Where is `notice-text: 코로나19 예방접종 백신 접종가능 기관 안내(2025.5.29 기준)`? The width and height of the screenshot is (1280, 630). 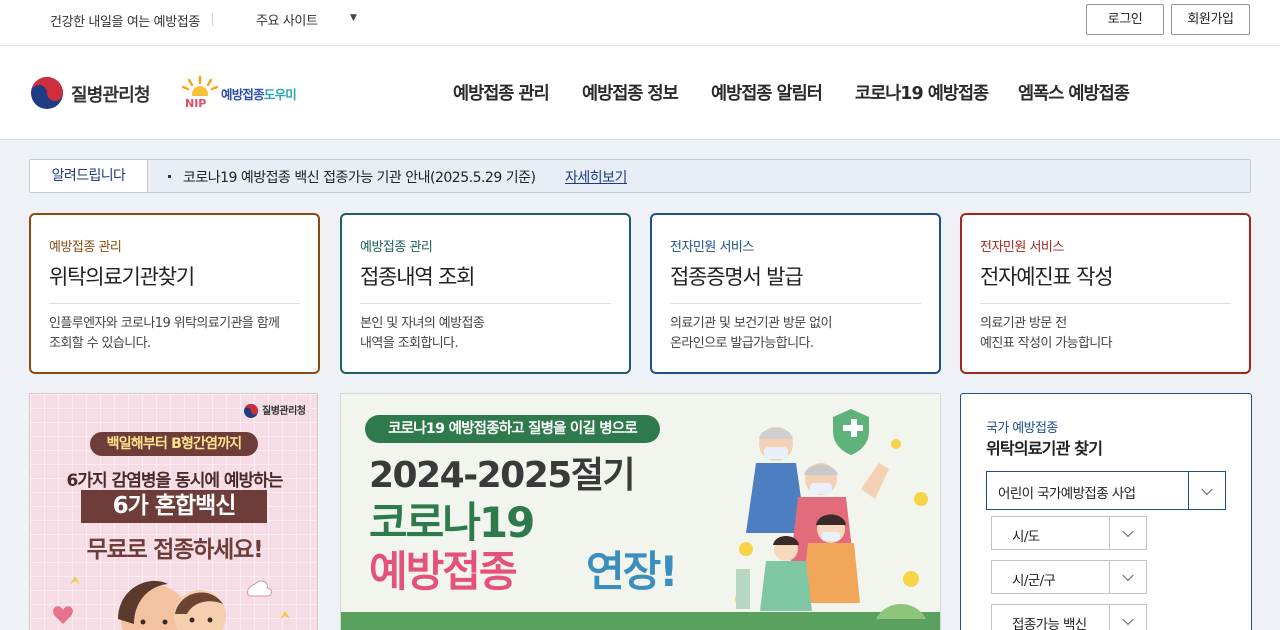 notice-text: 코로나19 예방접종 백신 접종가능 기관 안내(2025.5.29 기준) is located at coordinates (359, 177).